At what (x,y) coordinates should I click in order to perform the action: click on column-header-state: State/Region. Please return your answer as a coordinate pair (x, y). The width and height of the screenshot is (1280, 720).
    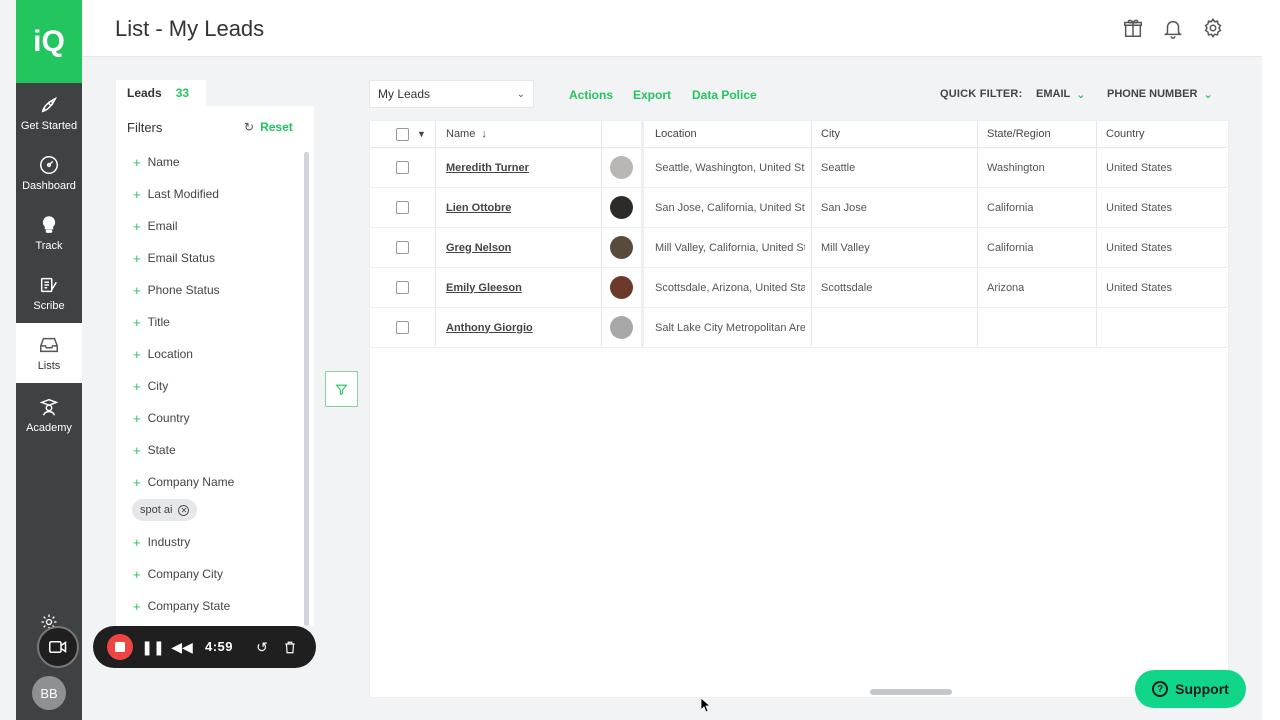
    Looking at the image, I should click on (1019, 134).